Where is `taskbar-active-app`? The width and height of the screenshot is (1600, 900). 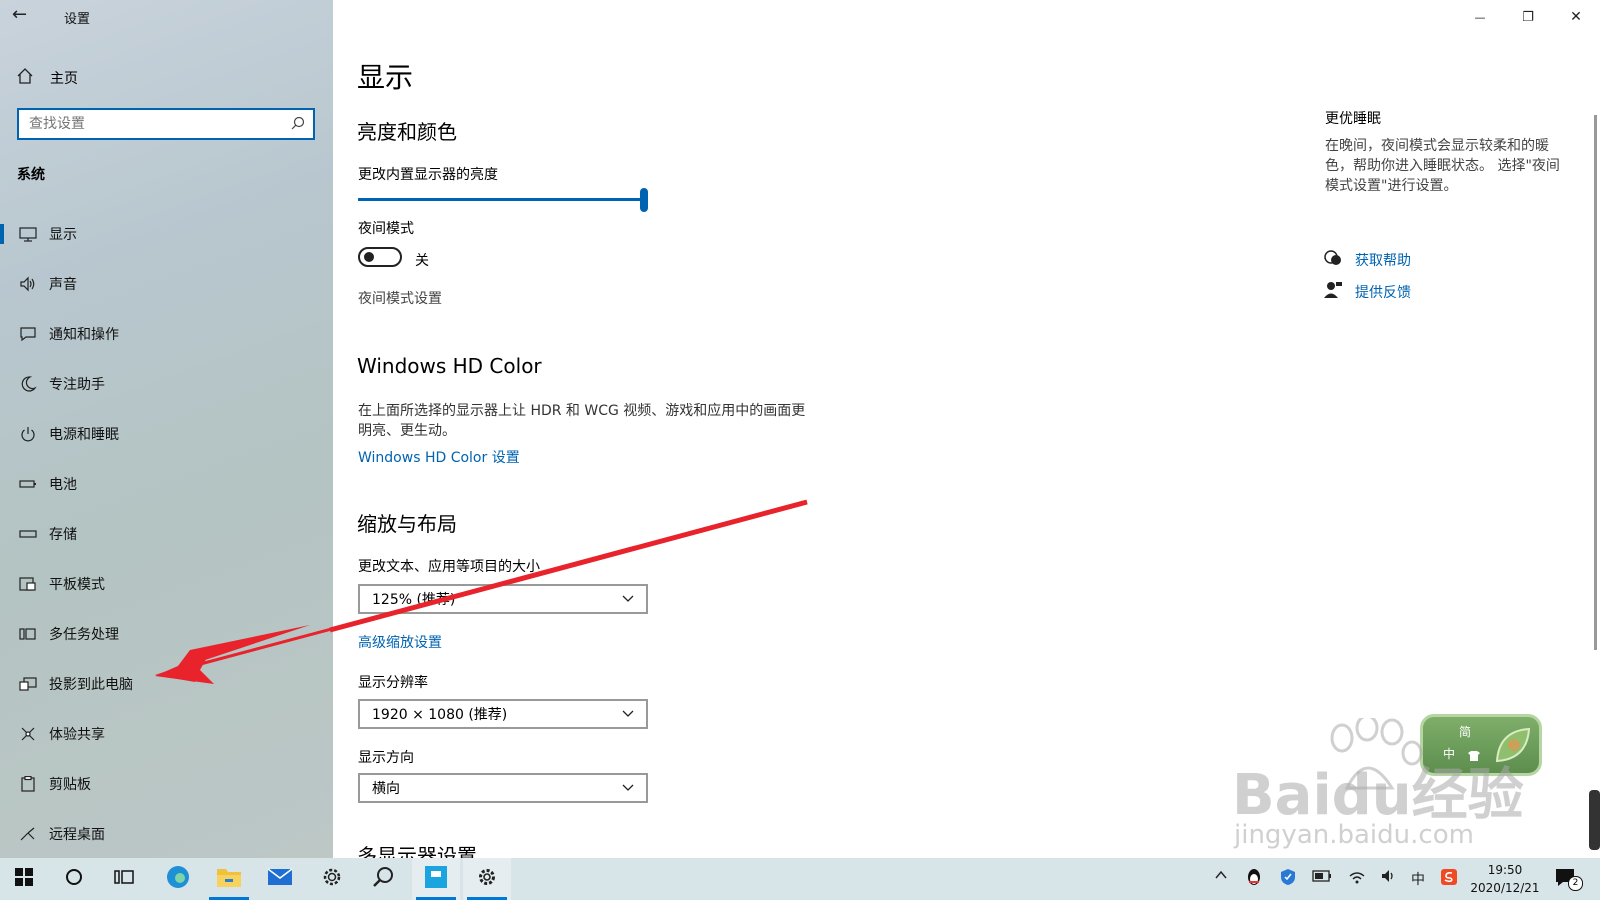 taskbar-active-app is located at coordinates (436, 879).